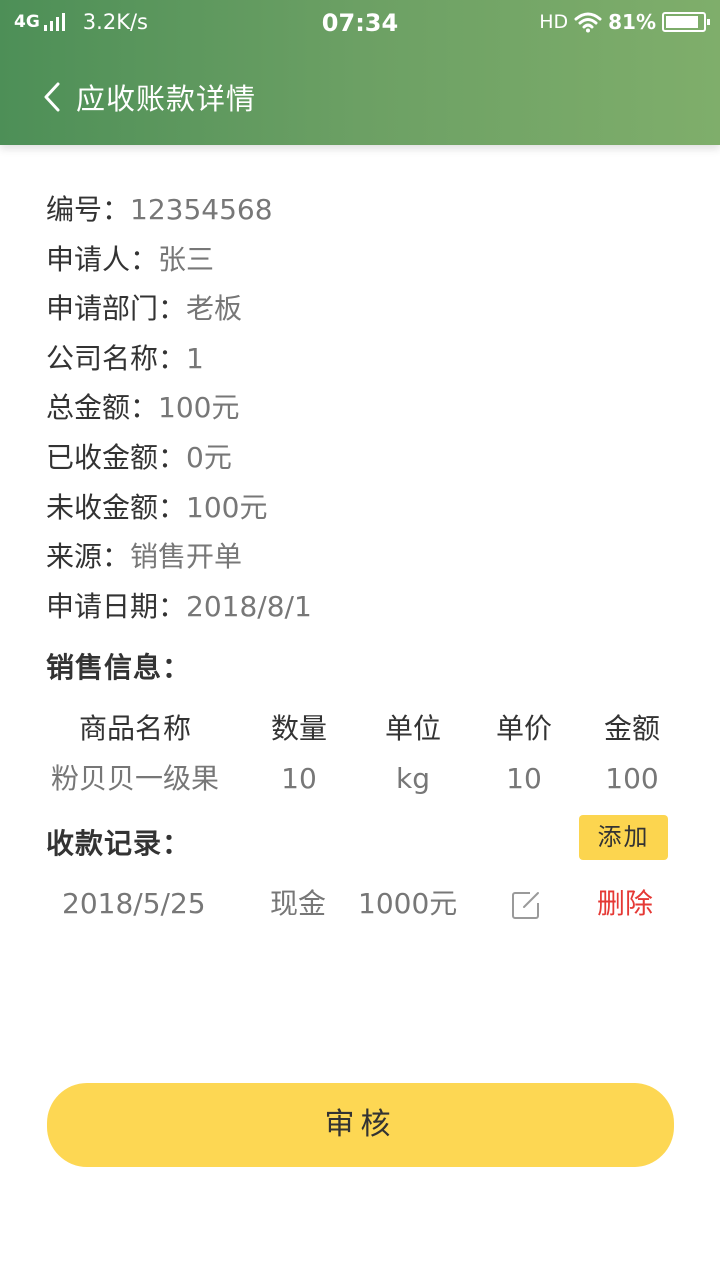 The image size is (720, 1280). I want to click on detail-row-total: 总金额：100元, so click(366, 408).